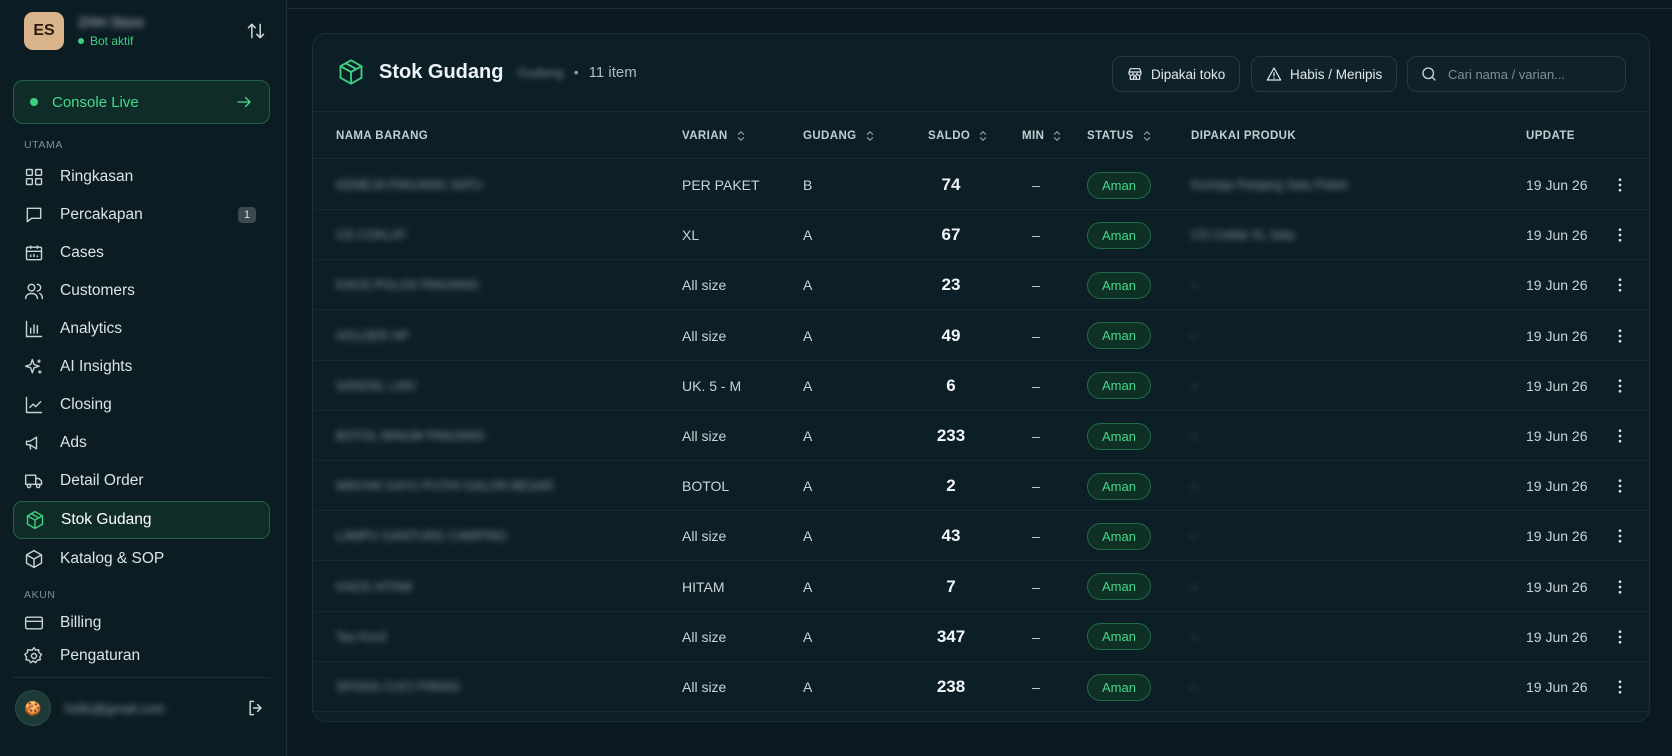 Image resolution: width=1672 pixels, height=756 pixels. What do you see at coordinates (1042, 135) in the screenshot?
I see `column-header-min: MIN` at bounding box center [1042, 135].